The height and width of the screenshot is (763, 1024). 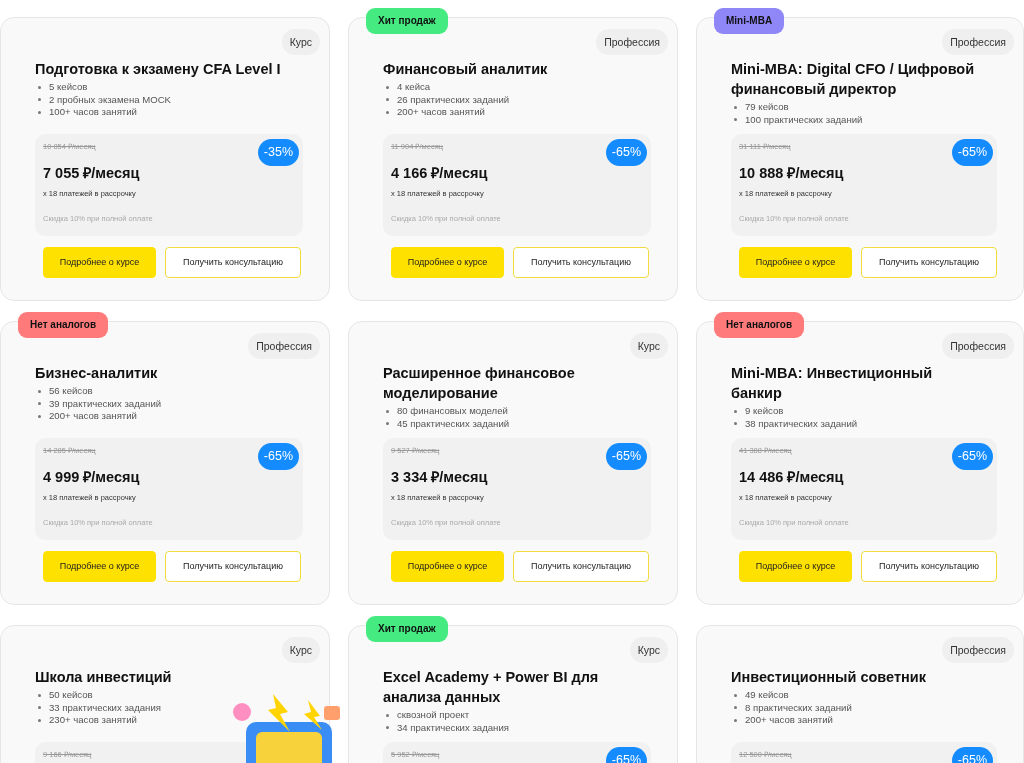 What do you see at coordinates (97, 373) in the screenshot?
I see `course-title: Бизнес-аналитик` at bounding box center [97, 373].